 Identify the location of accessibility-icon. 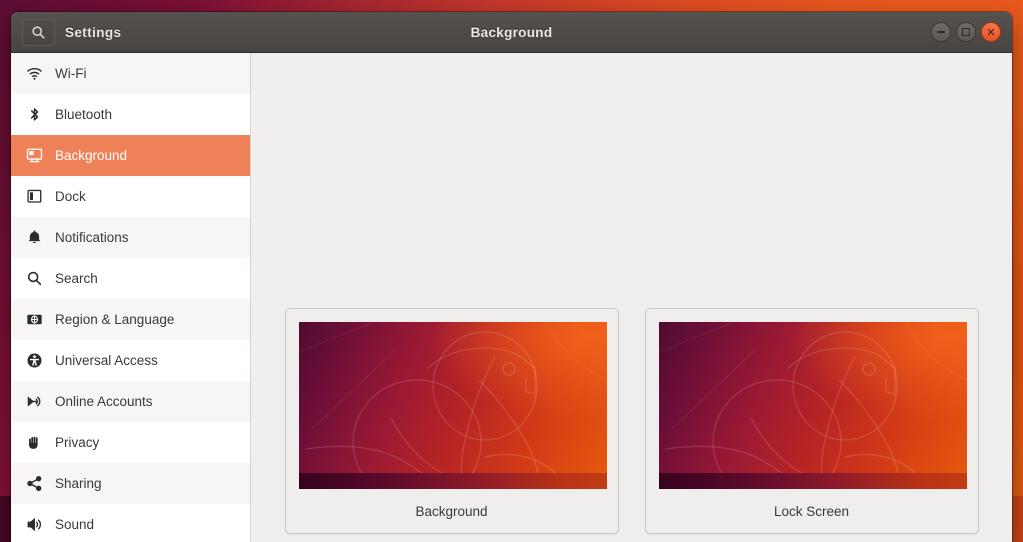
(34, 360).